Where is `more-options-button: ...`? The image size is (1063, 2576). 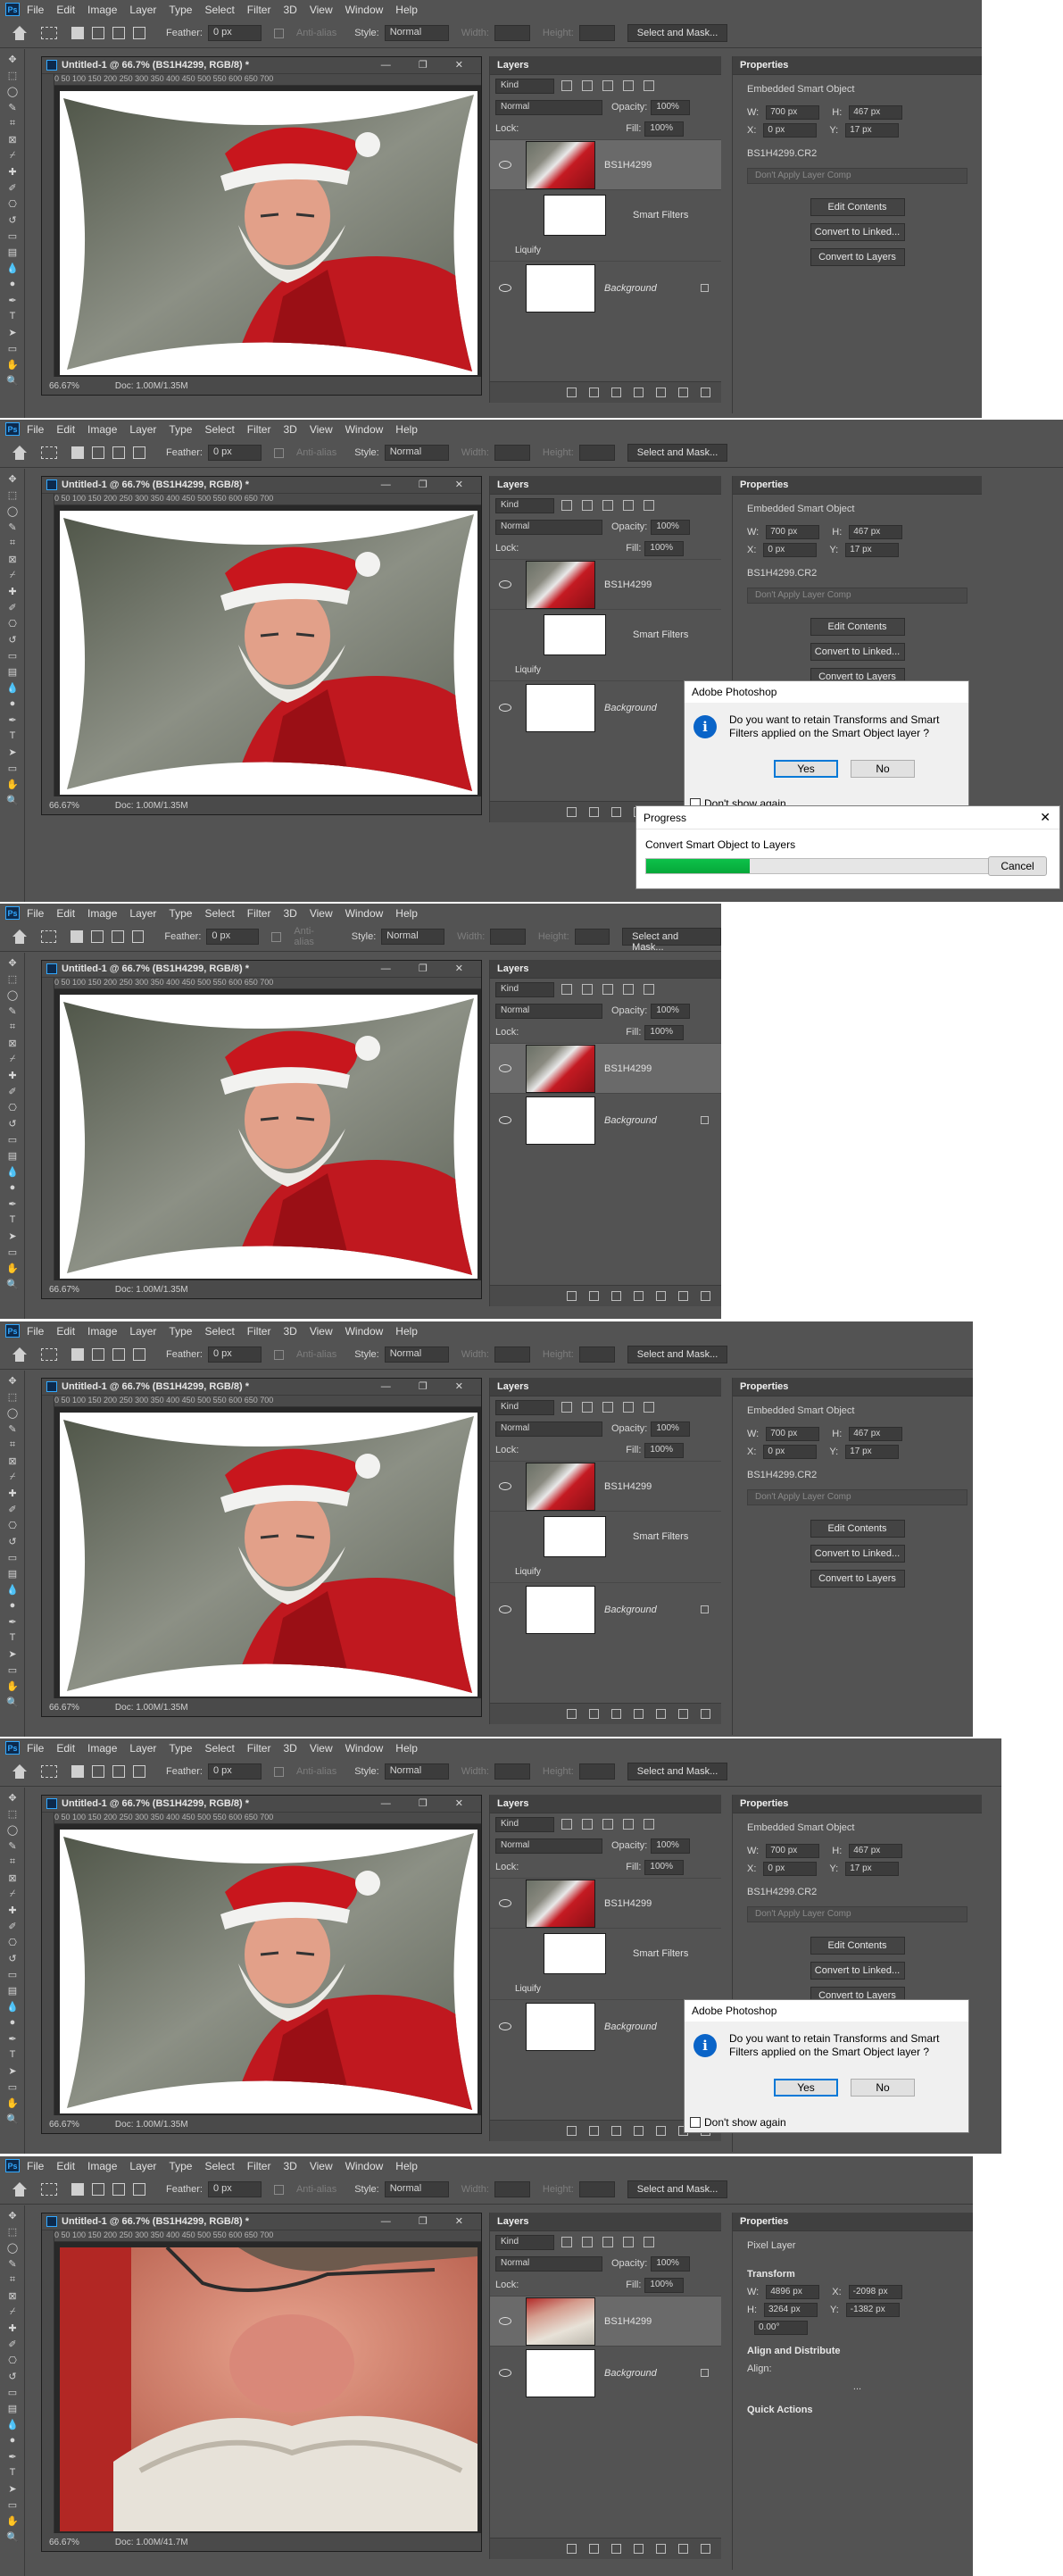 more-options-button: ... is located at coordinates (857, 2386).